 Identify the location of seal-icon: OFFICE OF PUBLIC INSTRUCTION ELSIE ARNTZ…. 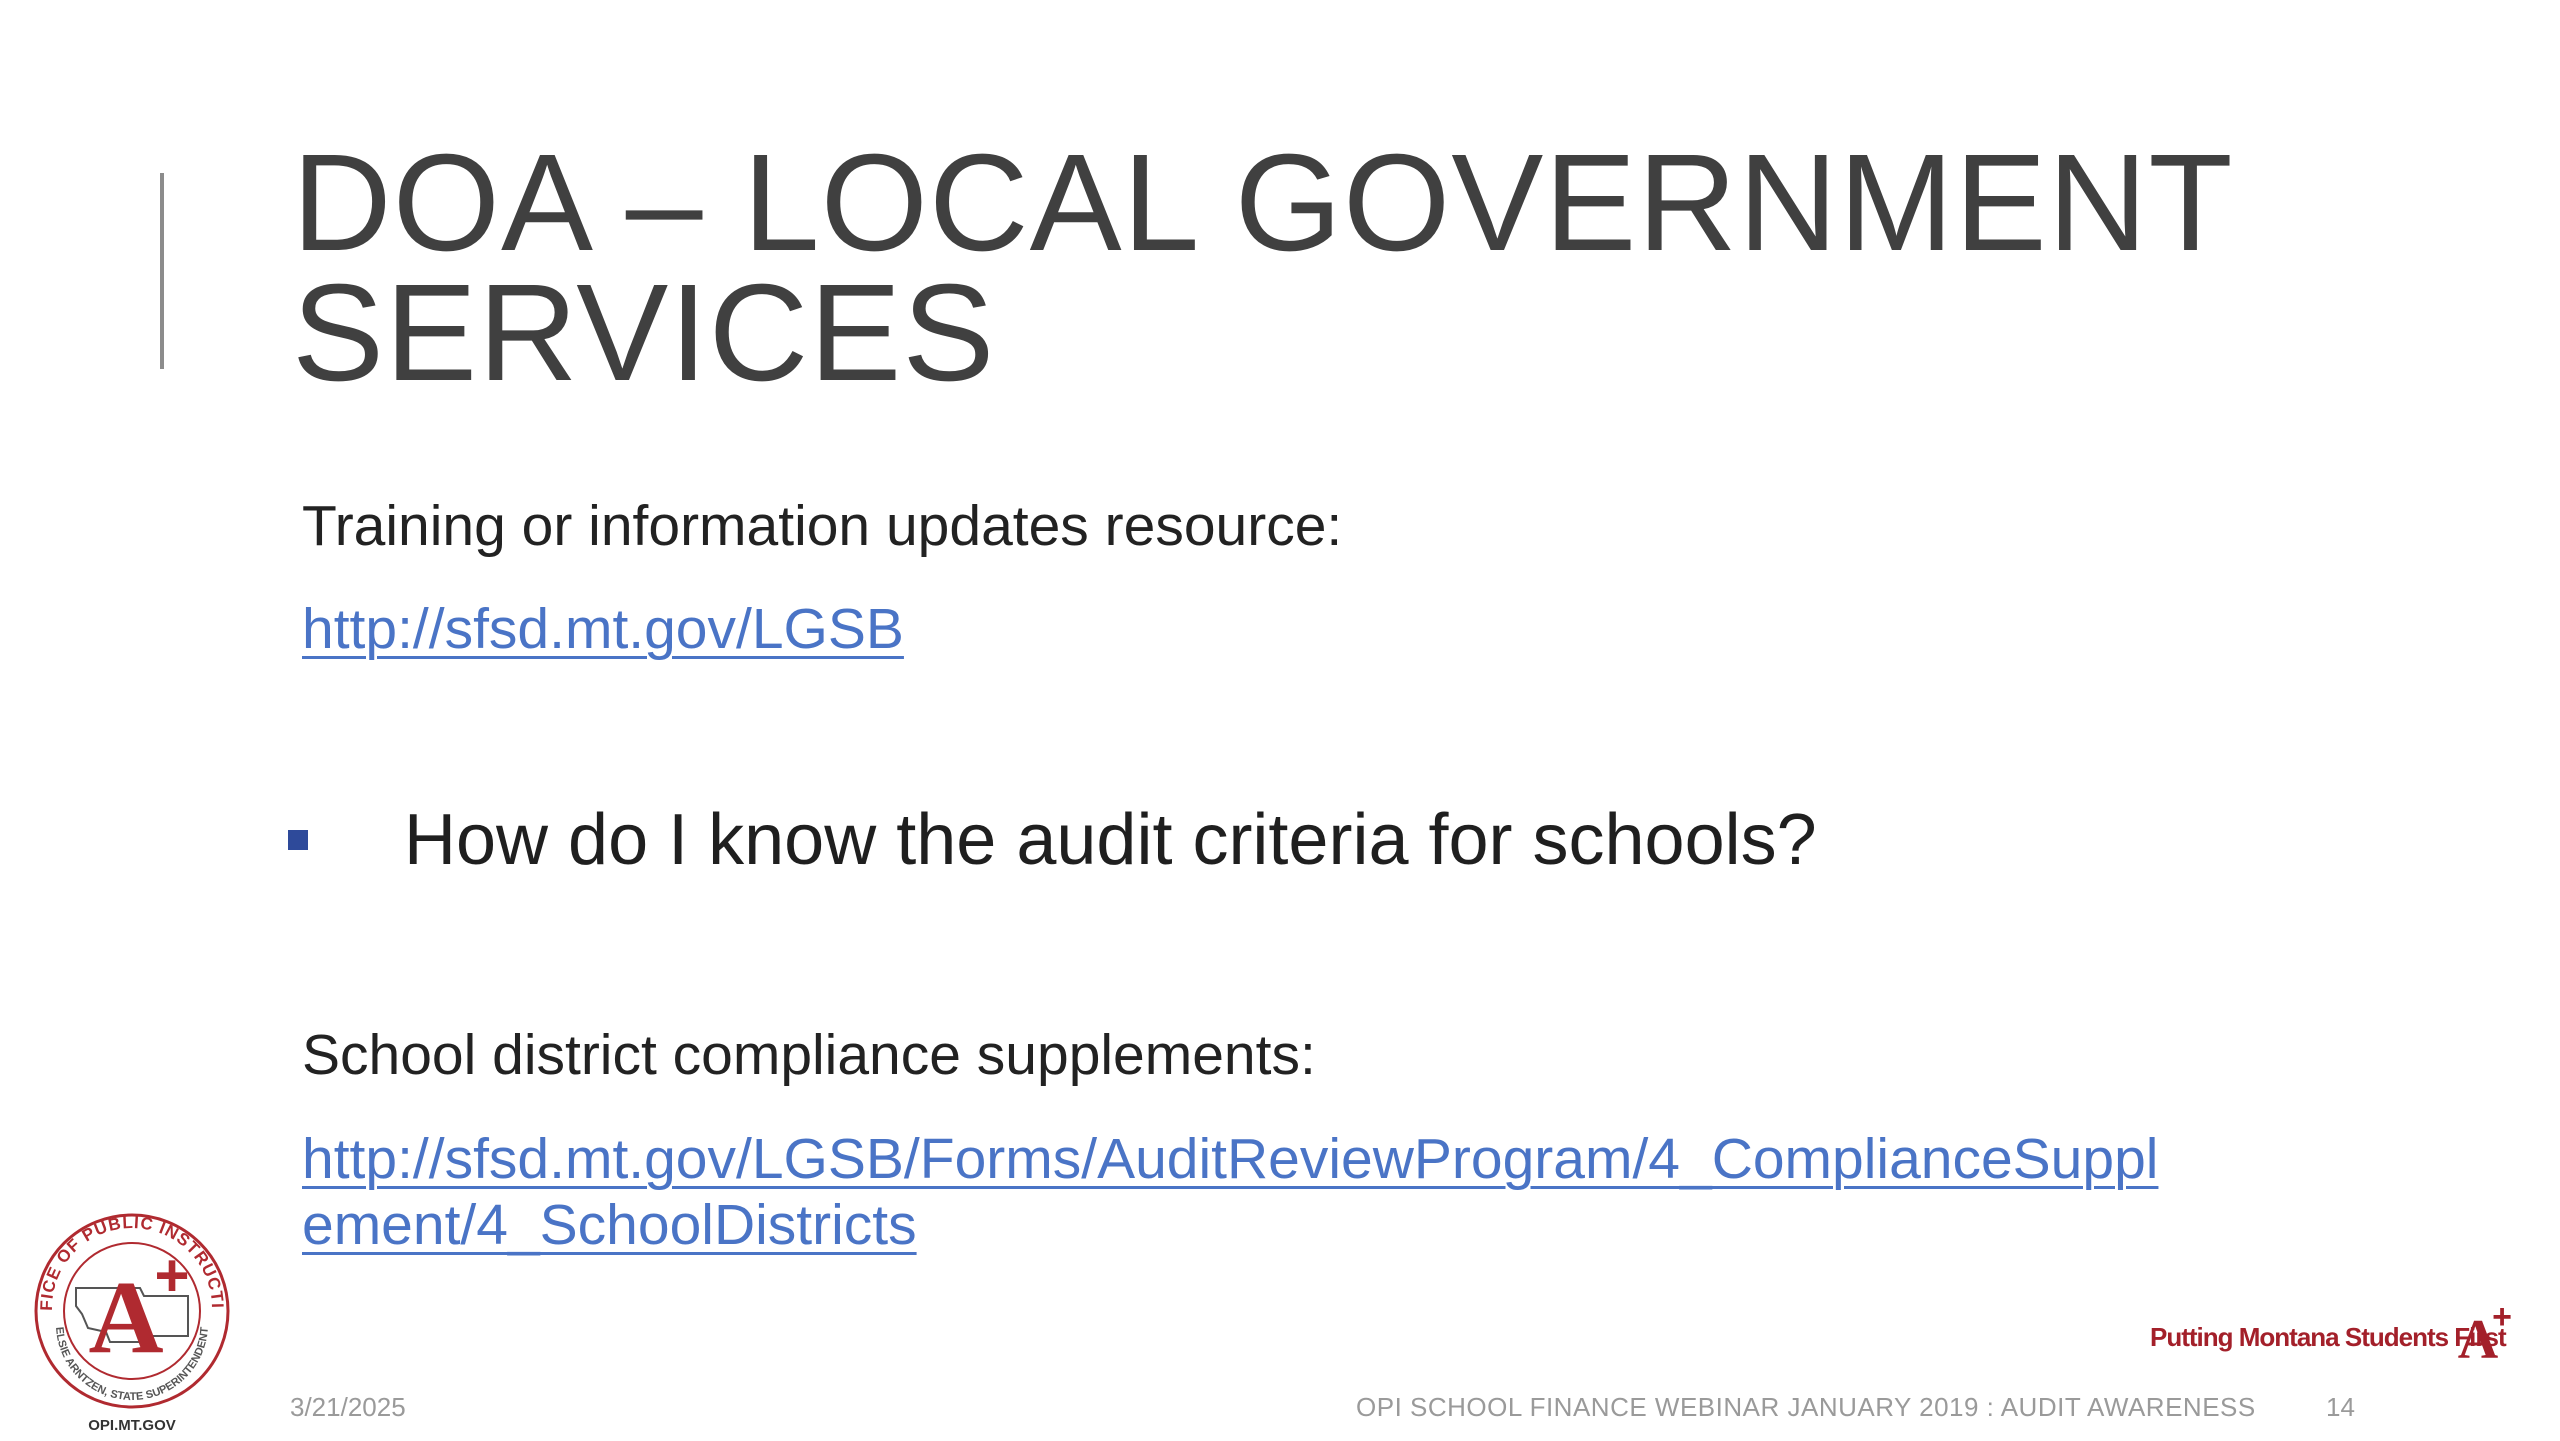
(122, 1307).